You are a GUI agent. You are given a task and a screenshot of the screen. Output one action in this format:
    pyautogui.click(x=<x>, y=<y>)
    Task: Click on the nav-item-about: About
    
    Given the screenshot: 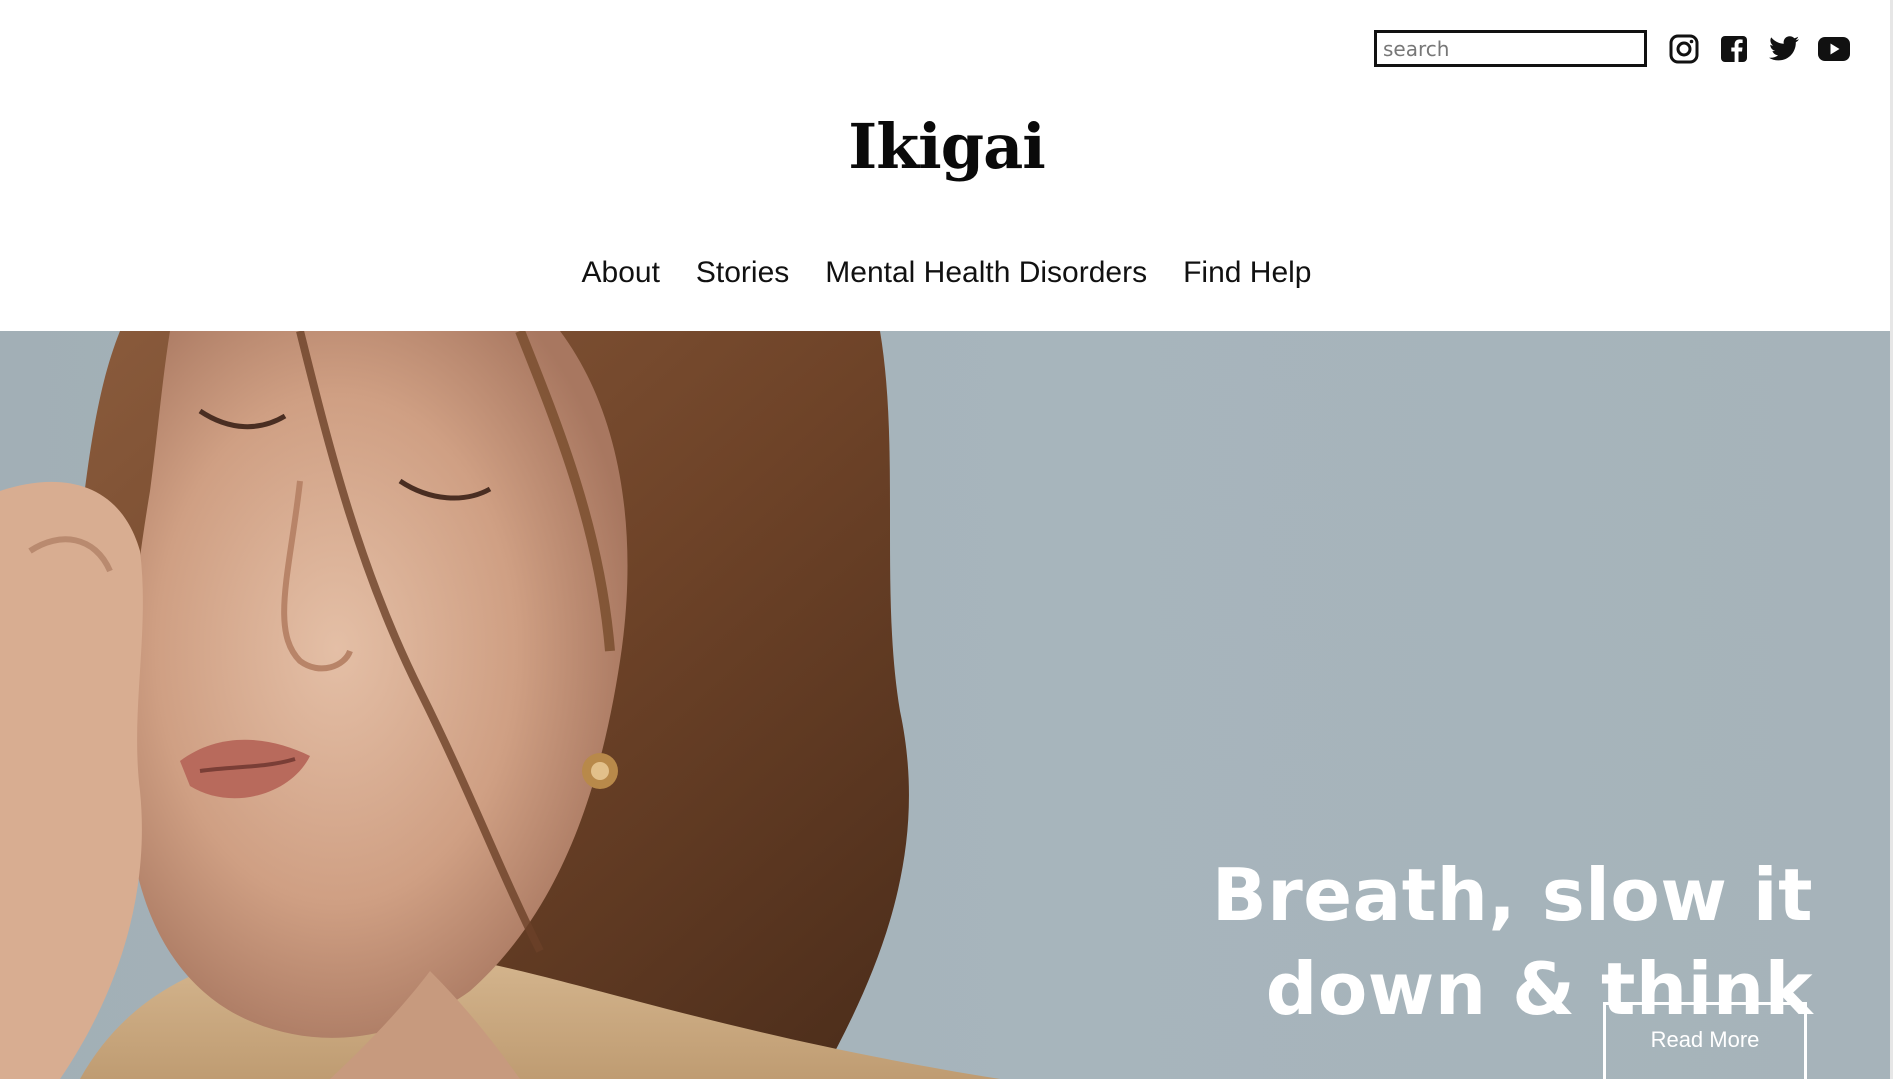 What is the action you would take?
    pyautogui.click(x=621, y=273)
    